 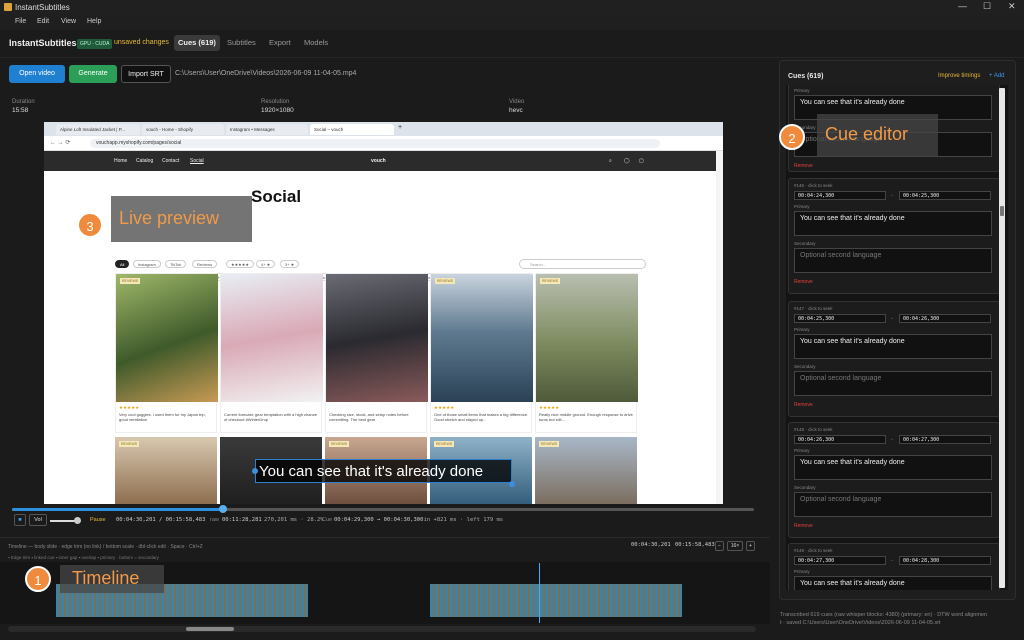 I want to click on tab-cues: Cues (619), so click(x=197, y=43).